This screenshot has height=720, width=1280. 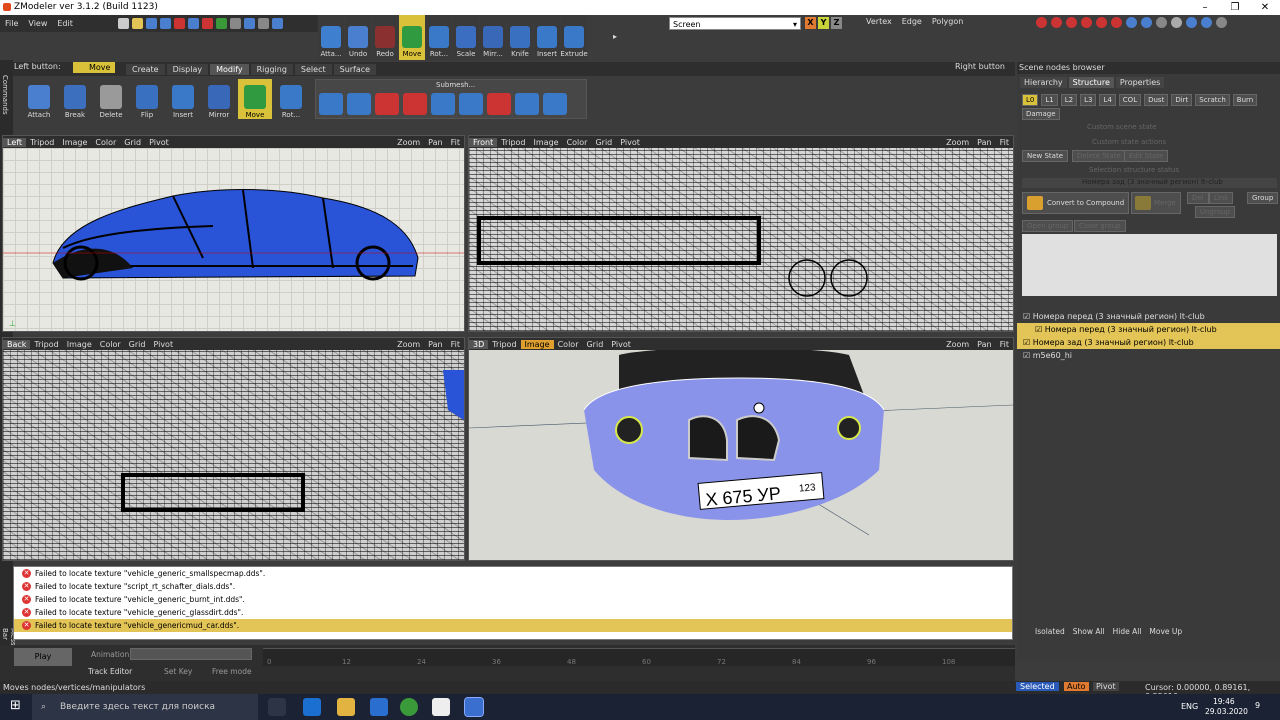 I want to click on tab-create: Create, so click(x=145, y=69).